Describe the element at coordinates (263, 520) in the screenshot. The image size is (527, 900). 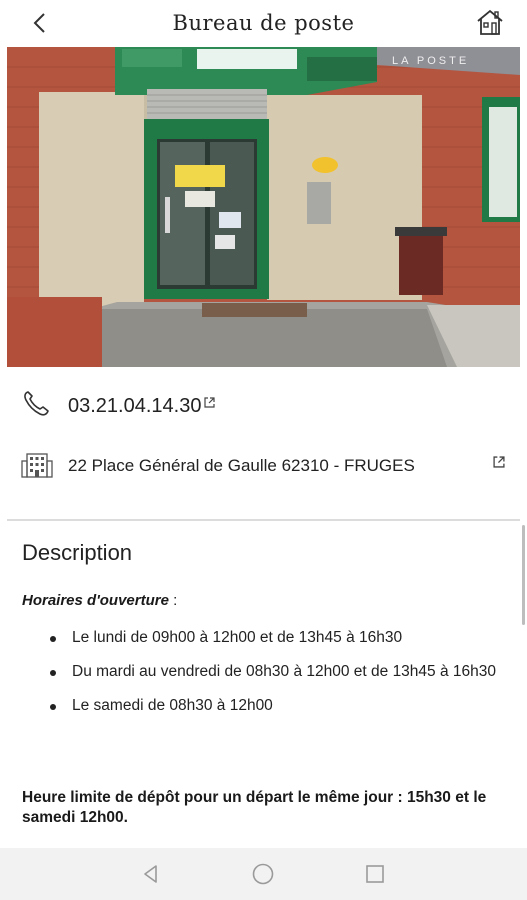
I see `section-divider` at that location.